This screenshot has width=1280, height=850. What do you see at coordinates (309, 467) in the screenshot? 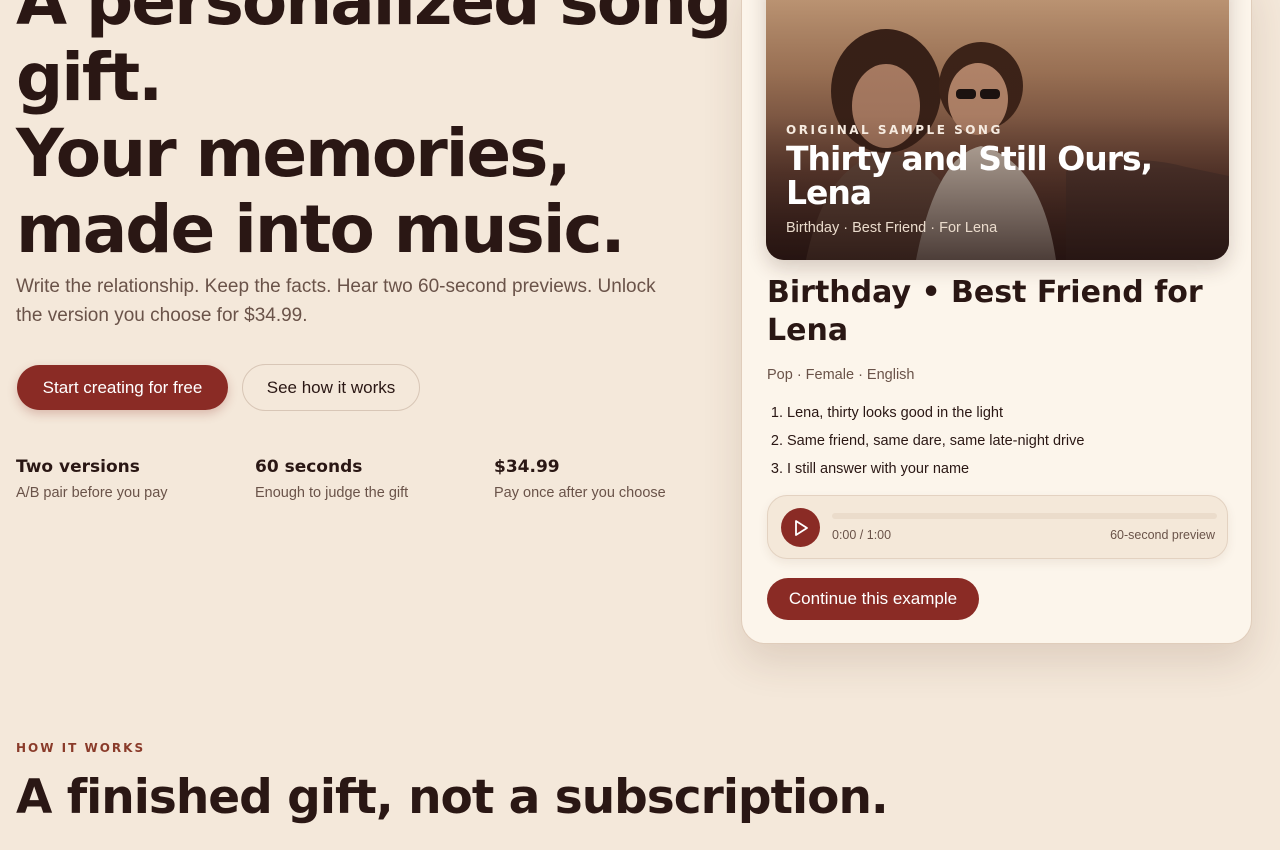
I see `stat-title: 60 seconds` at bounding box center [309, 467].